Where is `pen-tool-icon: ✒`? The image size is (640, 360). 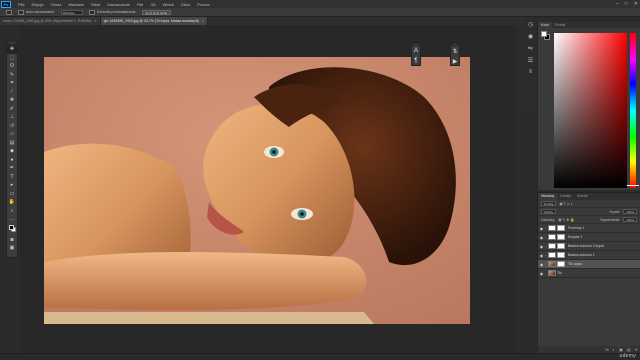
pen-tool-icon: ✒ is located at coordinates (12, 168).